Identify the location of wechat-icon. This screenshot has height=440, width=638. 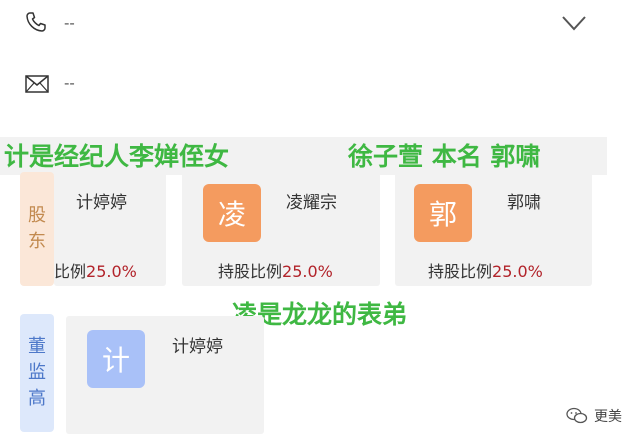
(577, 415).